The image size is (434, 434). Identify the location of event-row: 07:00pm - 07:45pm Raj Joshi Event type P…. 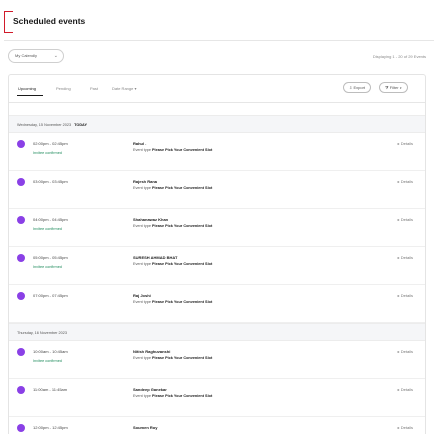
(217, 304).